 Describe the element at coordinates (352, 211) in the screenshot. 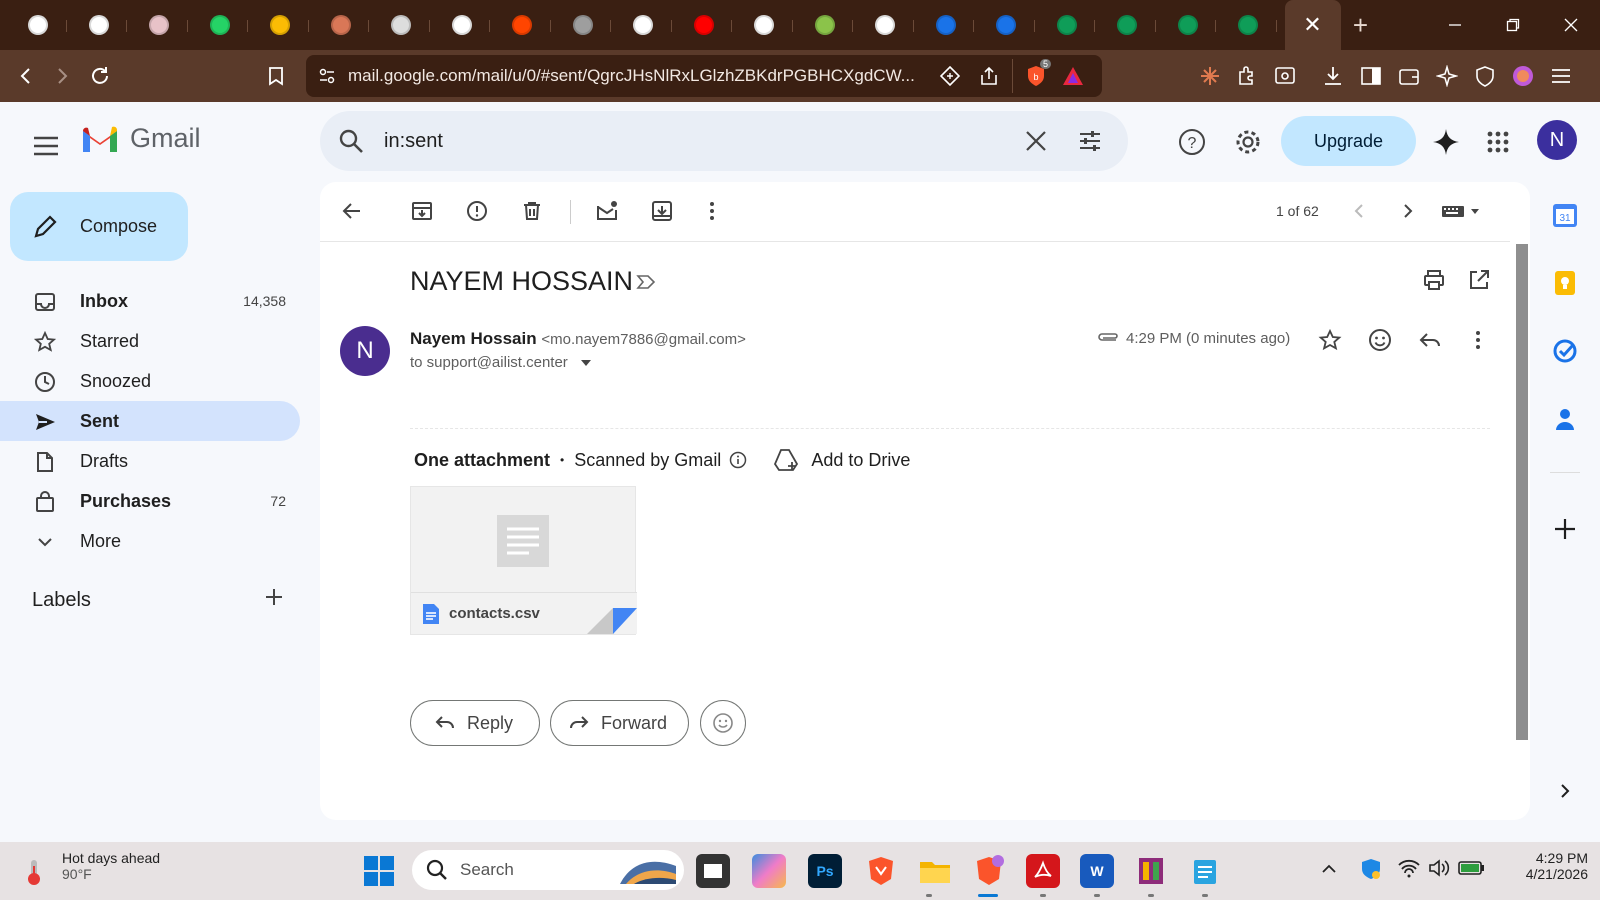

I see `back-to-list-icon` at that location.